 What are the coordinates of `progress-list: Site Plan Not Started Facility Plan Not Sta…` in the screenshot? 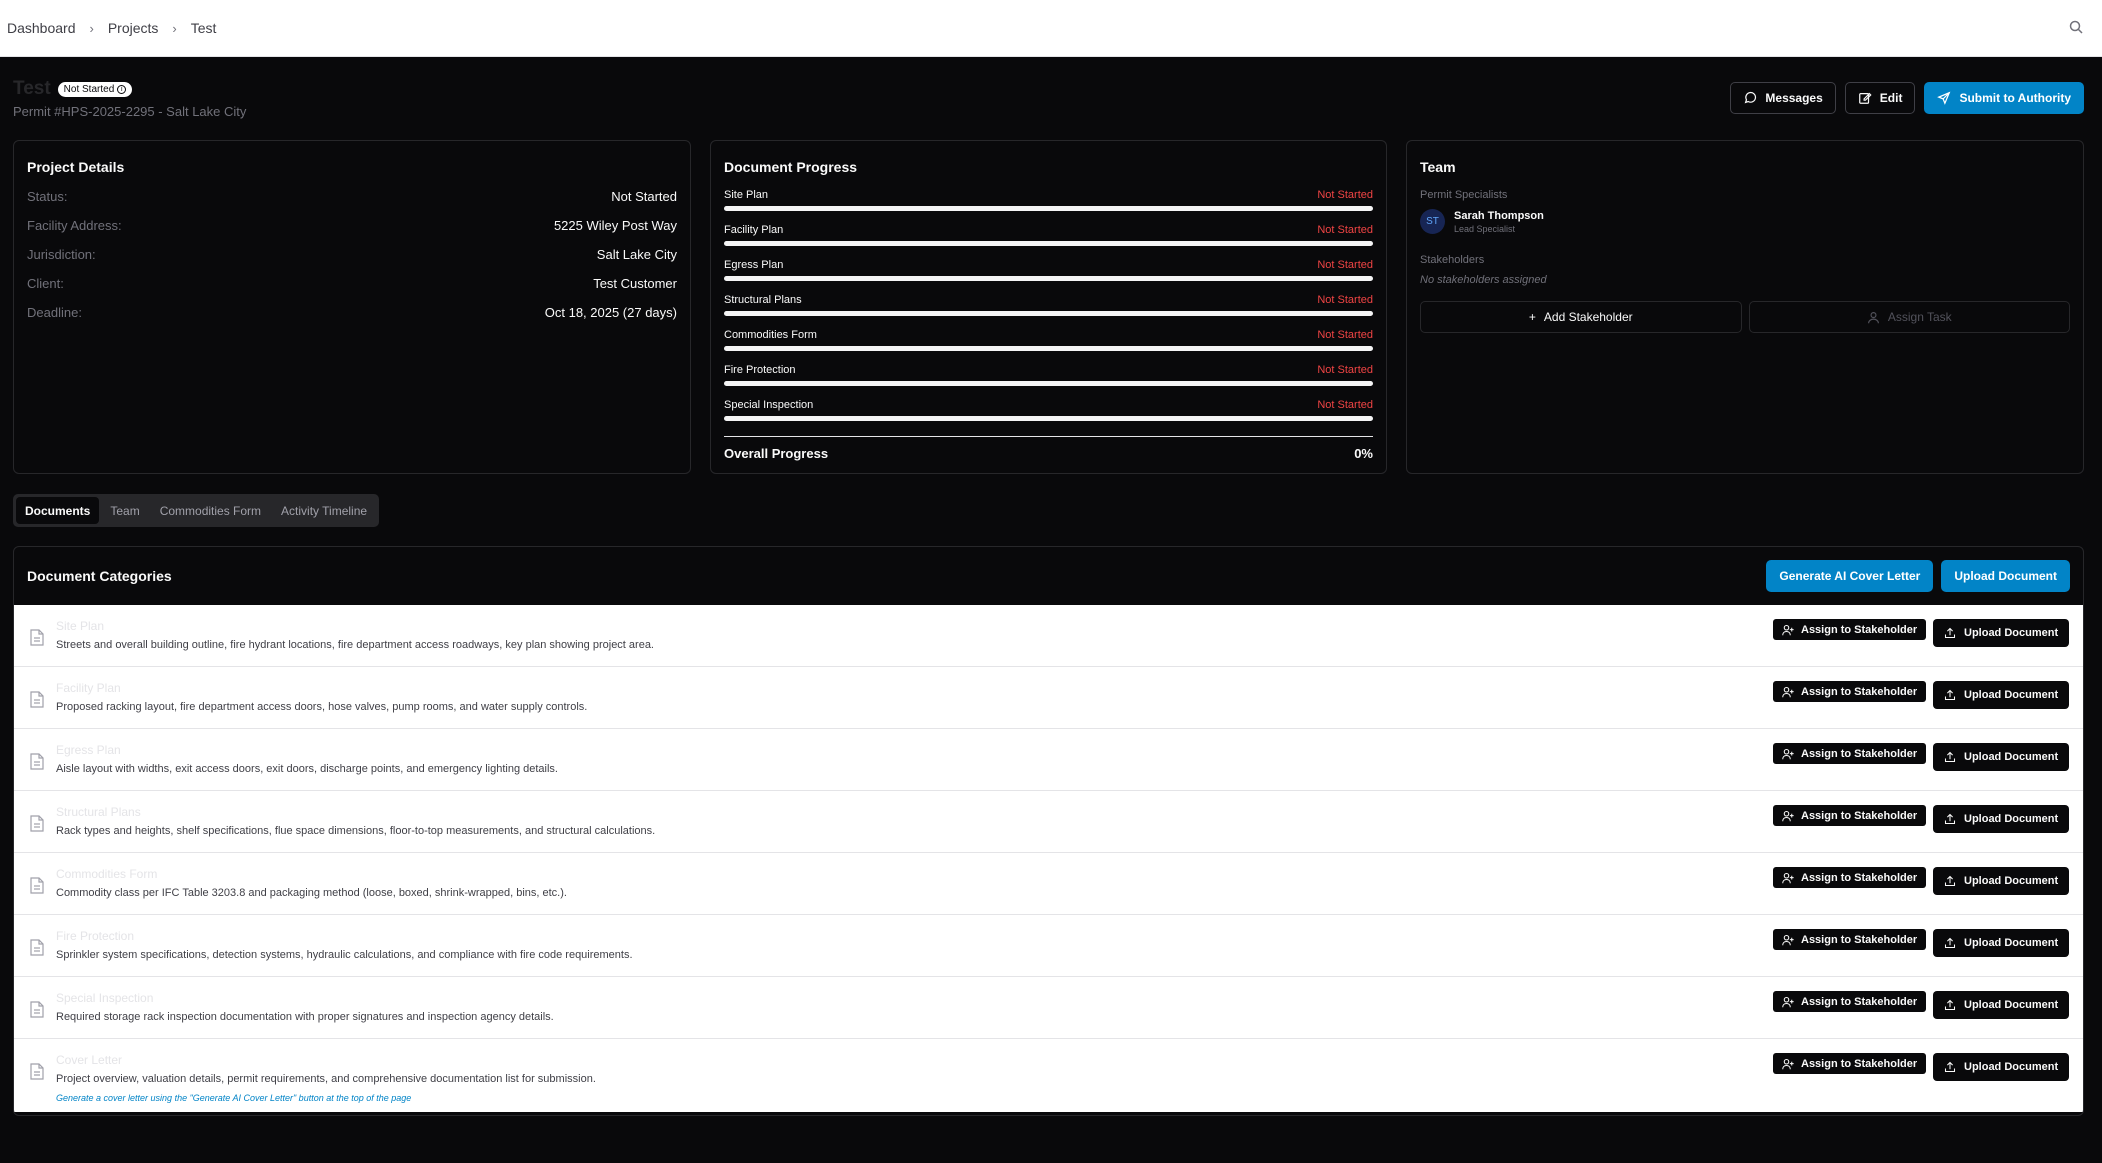 It's located at (1048, 311).